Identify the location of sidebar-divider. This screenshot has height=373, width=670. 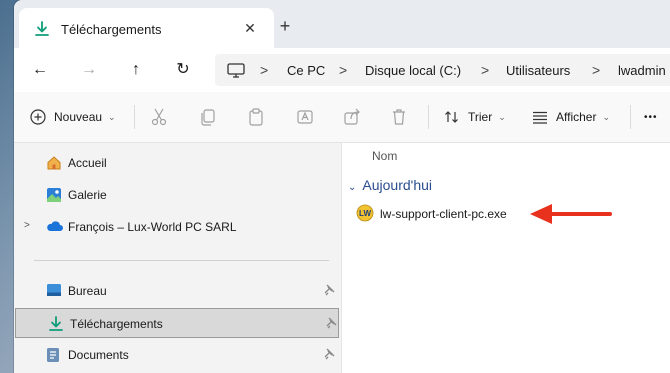
(181, 260).